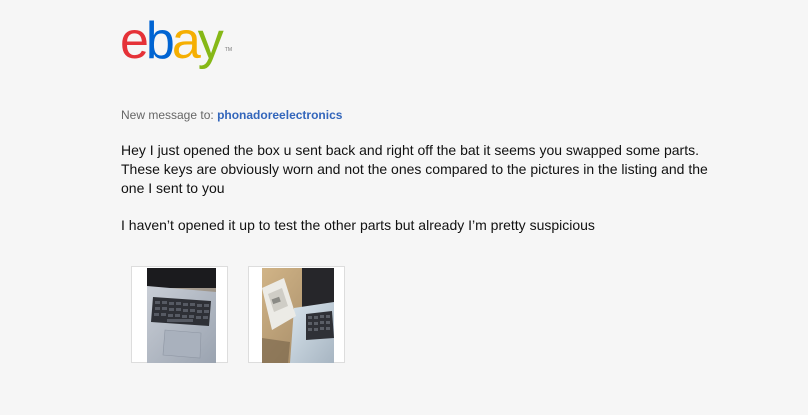  I want to click on trademark-mark: TM, so click(228, 50).